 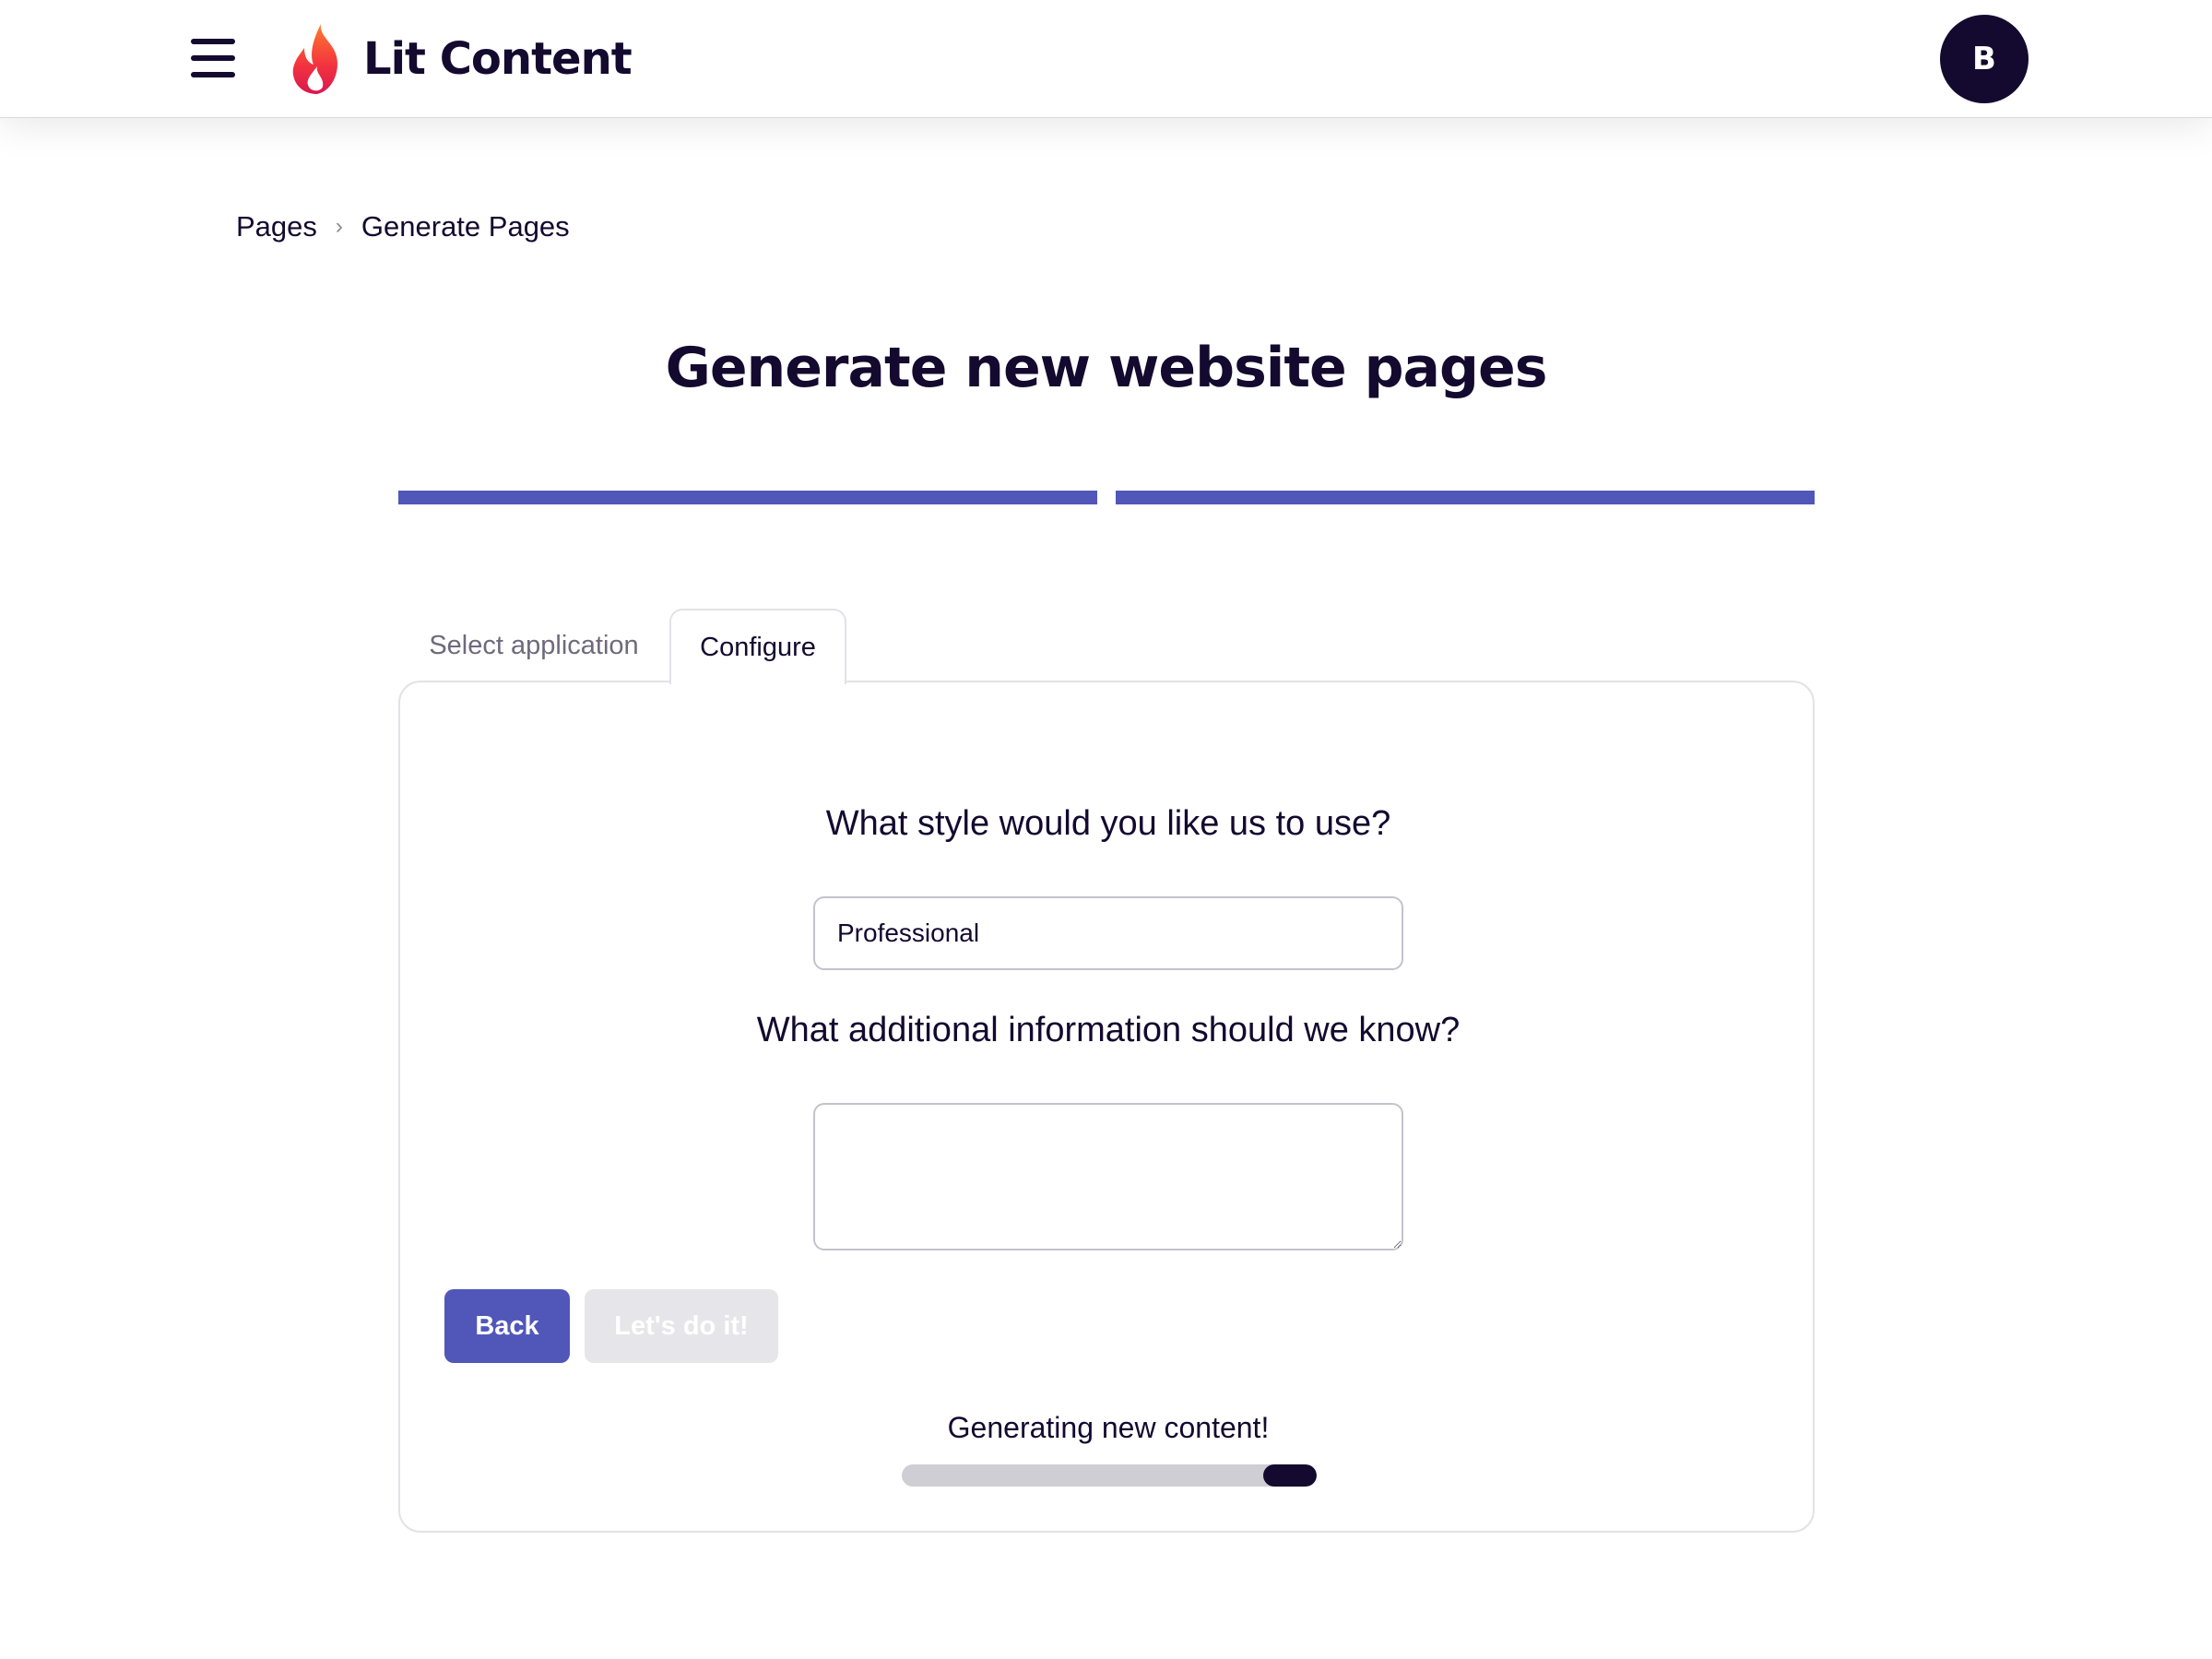 I want to click on breadcrumb-item-pages: Pages, so click(x=276, y=227).